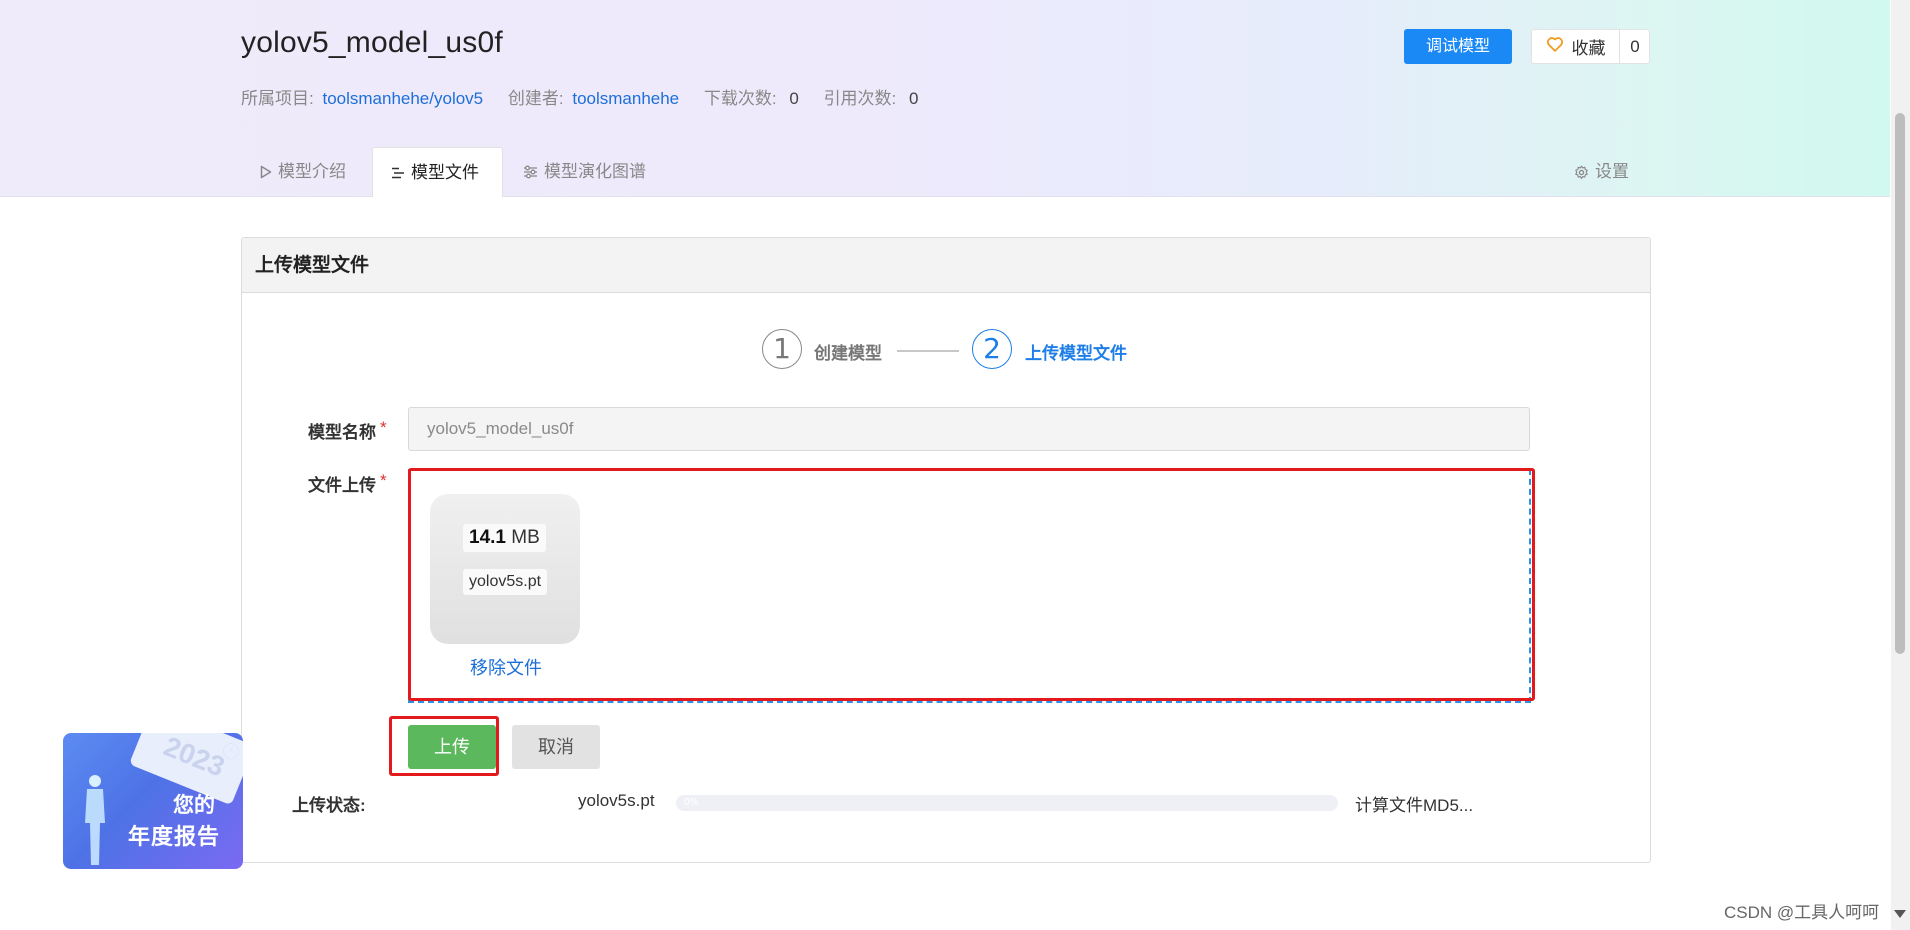 This screenshot has width=1910, height=930. What do you see at coordinates (266, 172) in the screenshot?
I see `play-triangle-icon` at bounding box center [266, 172].